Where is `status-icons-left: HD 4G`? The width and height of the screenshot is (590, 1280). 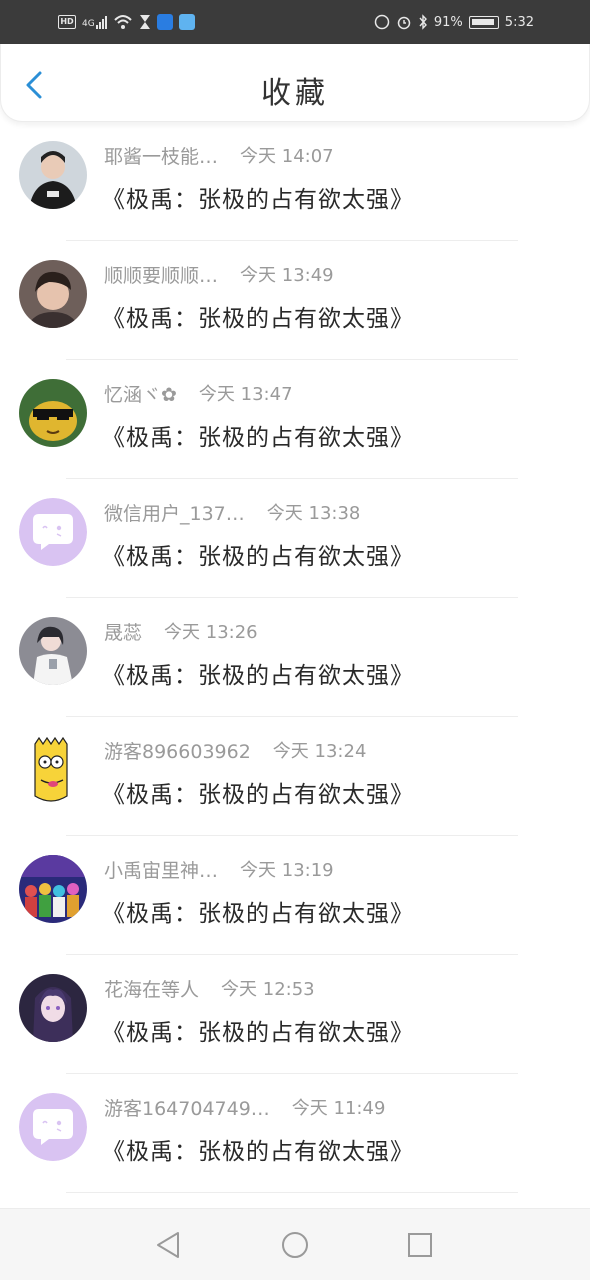 status-icons-left: HD 4G is located at coordinates (126, 22).